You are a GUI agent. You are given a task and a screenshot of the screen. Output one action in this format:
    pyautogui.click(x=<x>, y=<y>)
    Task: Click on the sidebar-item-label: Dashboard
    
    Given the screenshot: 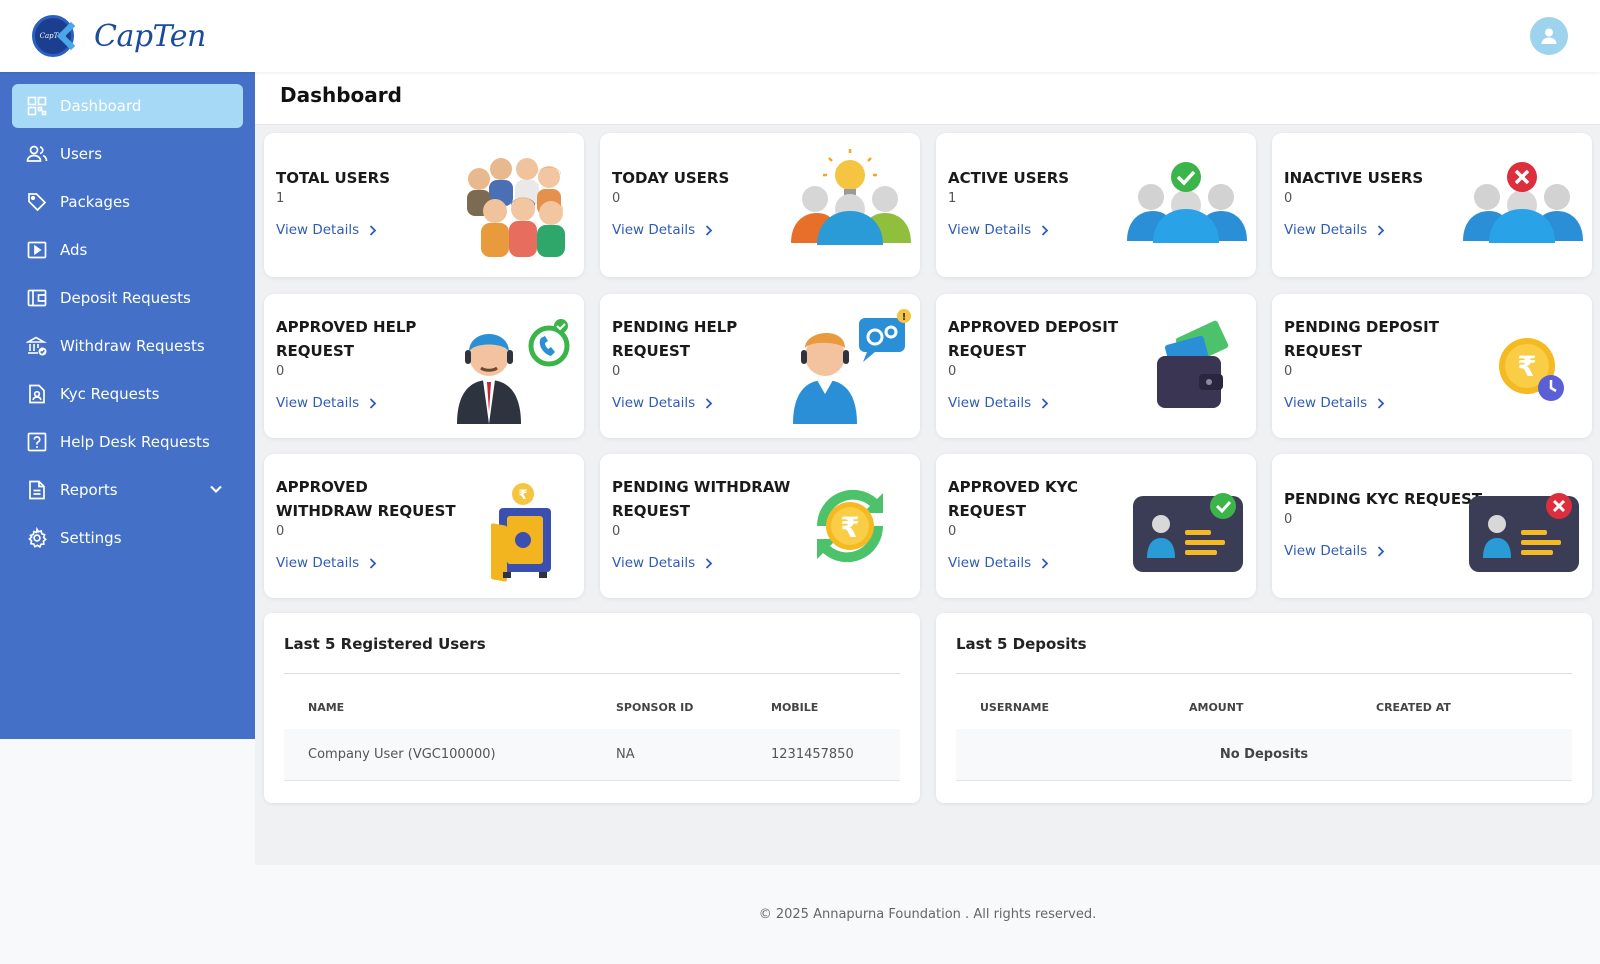 What is the action you would take?
    pyautogui.click(x=101, y=106)
    